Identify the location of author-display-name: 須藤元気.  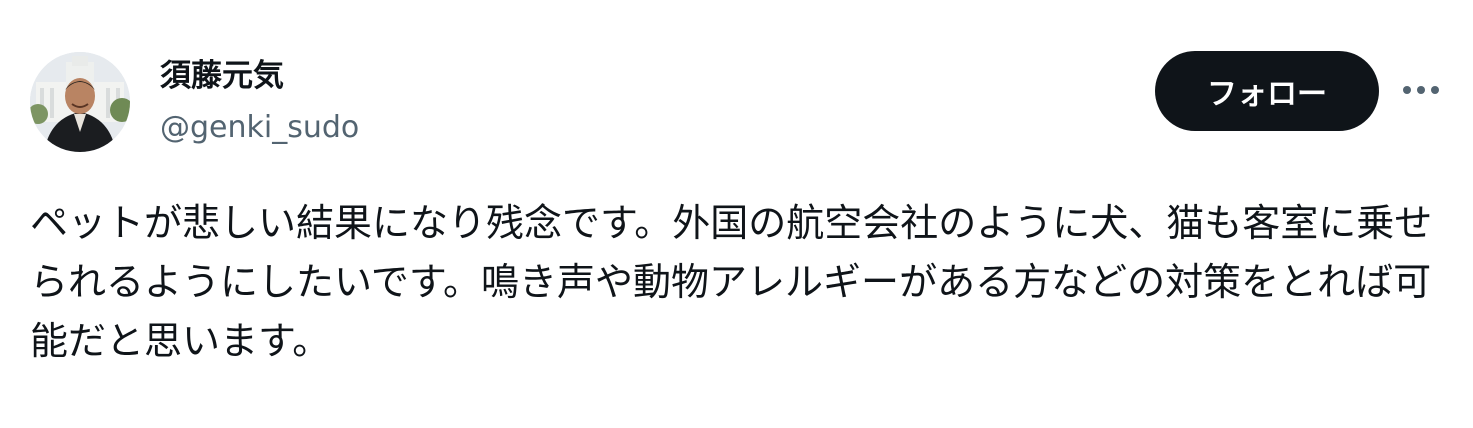
(222, 76).